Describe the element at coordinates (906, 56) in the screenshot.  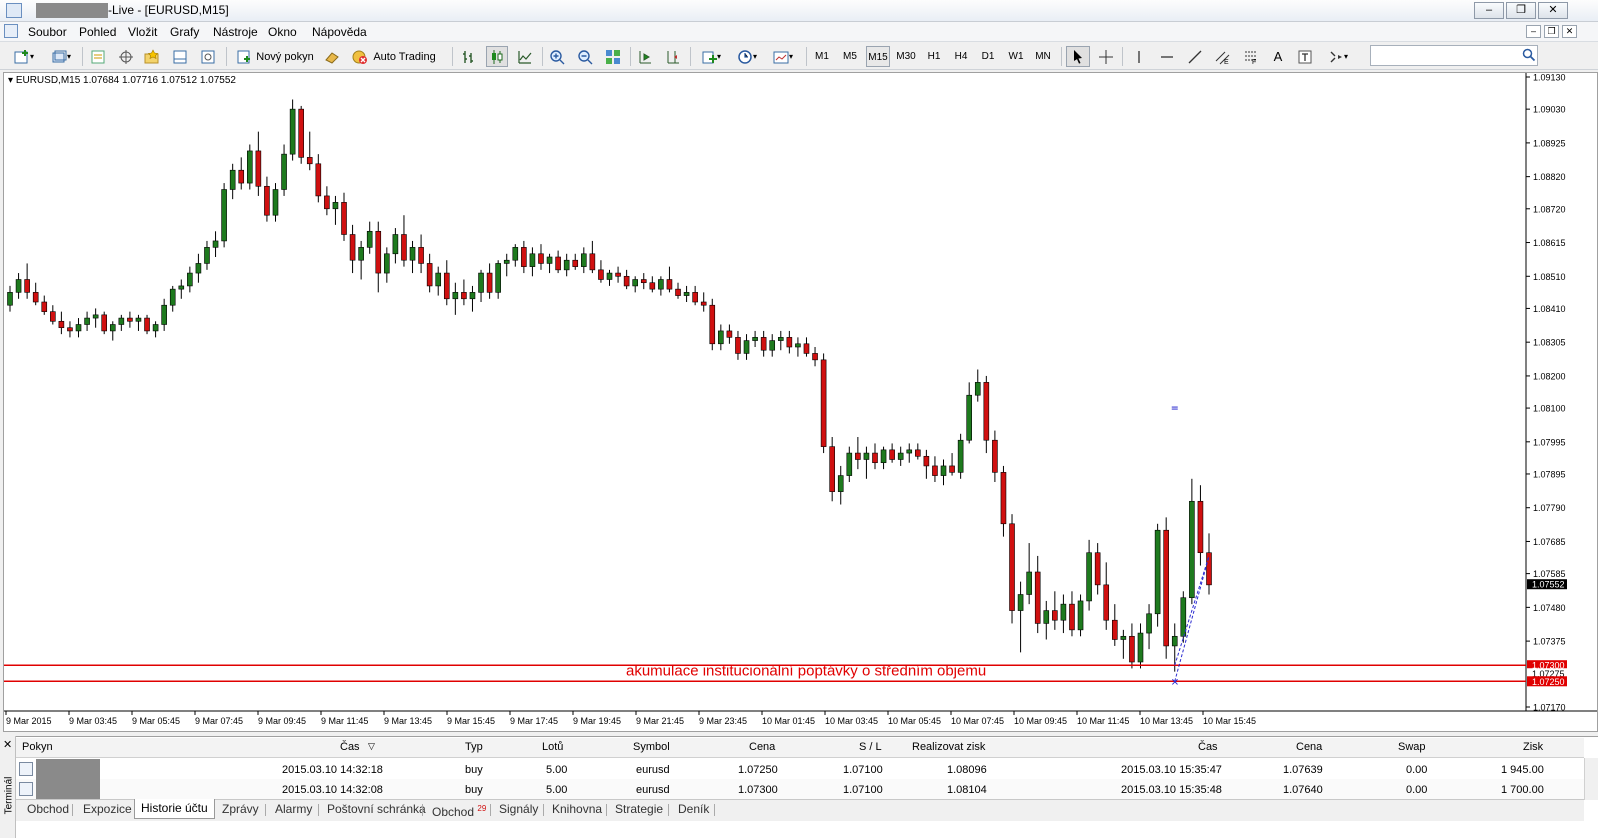
I see `timeframe-m30: M30` at that location.